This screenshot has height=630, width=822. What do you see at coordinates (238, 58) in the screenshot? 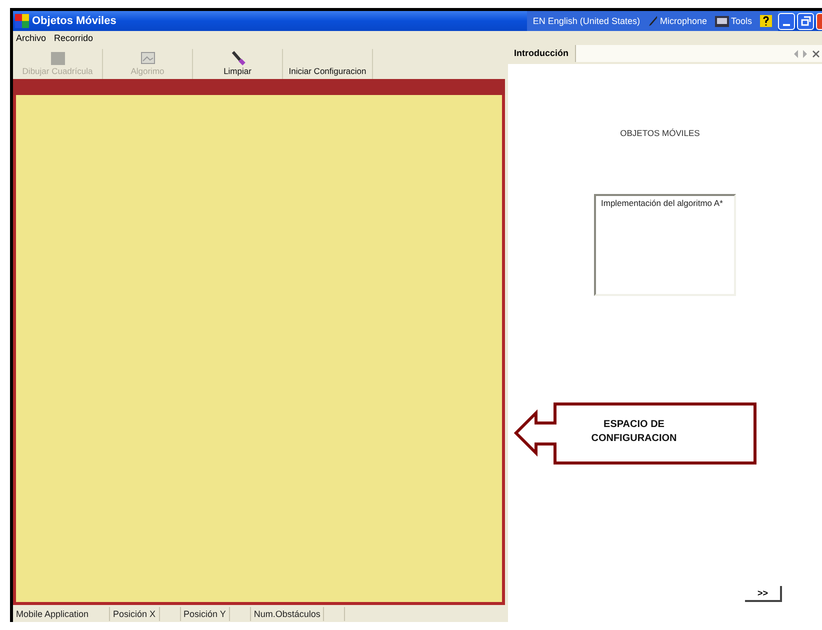
I see `brush-icon` at bounding box center [238, 58].